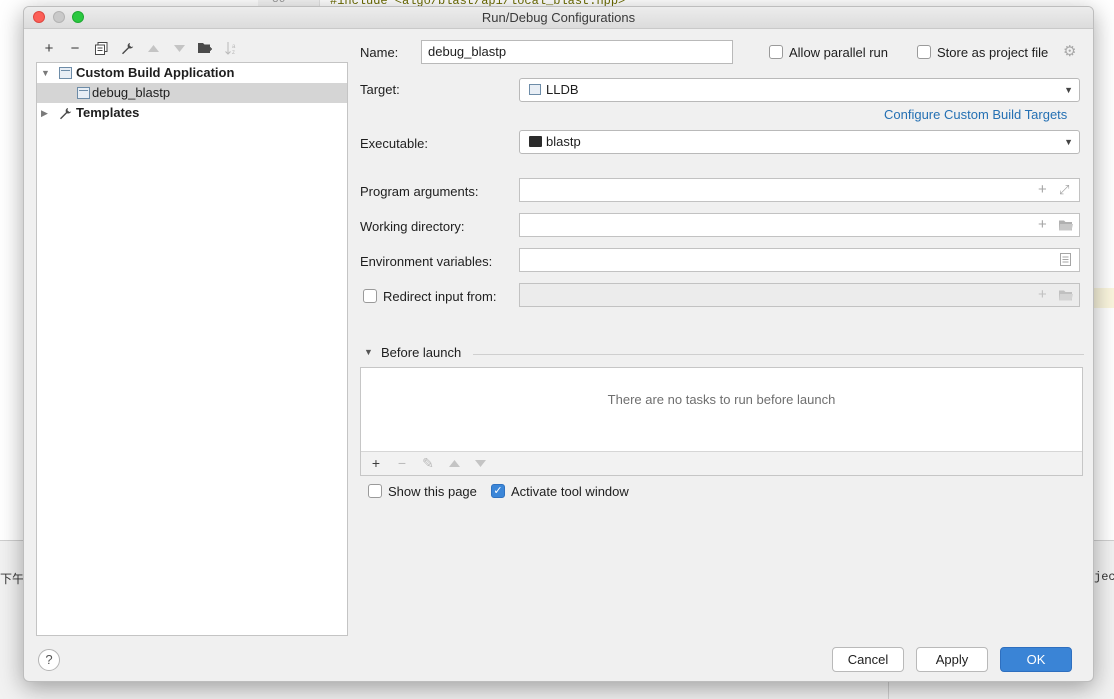 This screenshot has height=699, width=1114. I want to click on cancel-button: Cancel, so click(868, 659).